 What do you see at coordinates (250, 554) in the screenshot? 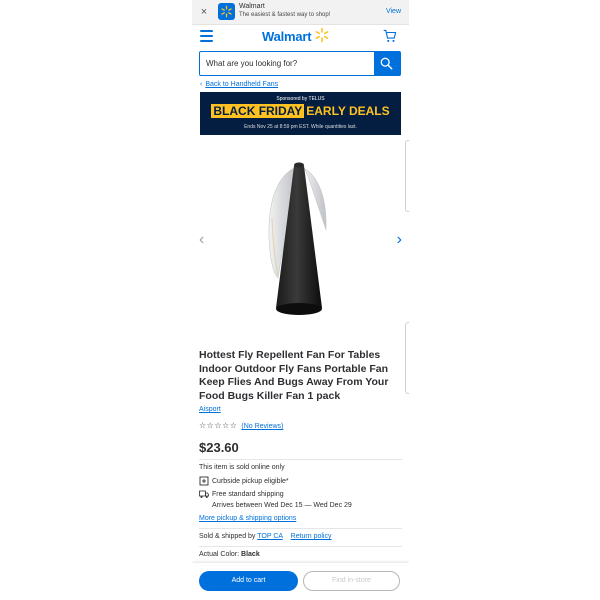
I see `color-value: Black` at bounding box center [250, 554].